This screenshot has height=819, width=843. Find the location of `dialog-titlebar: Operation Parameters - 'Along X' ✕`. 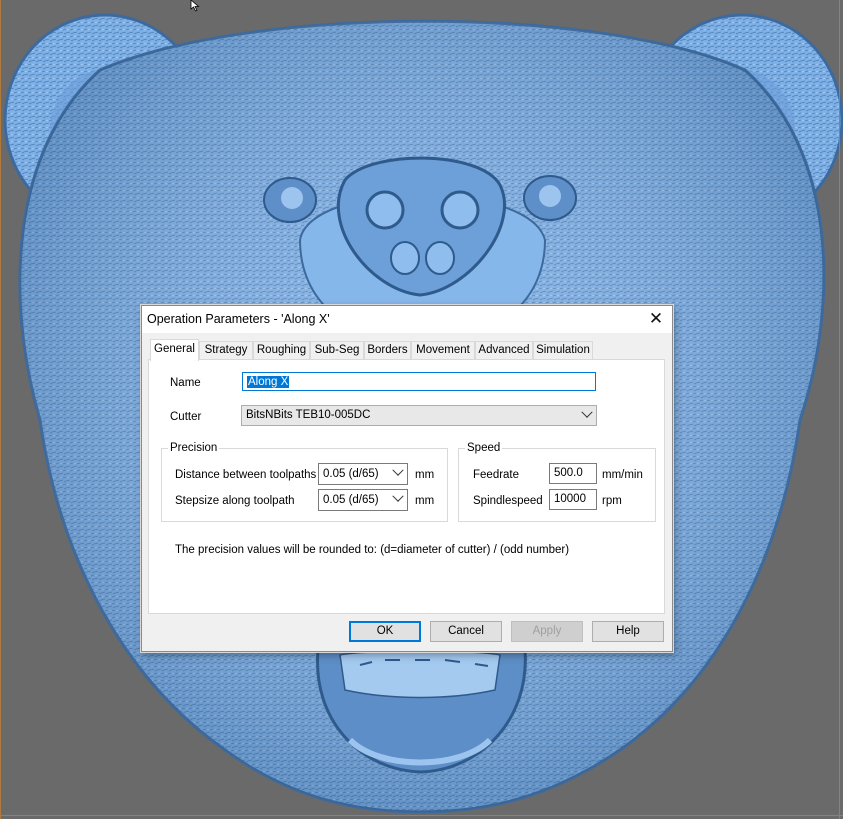

dialog-titlebar: Operation Parameters - 'Along X' ✕ is located at coordinates (407, 319).